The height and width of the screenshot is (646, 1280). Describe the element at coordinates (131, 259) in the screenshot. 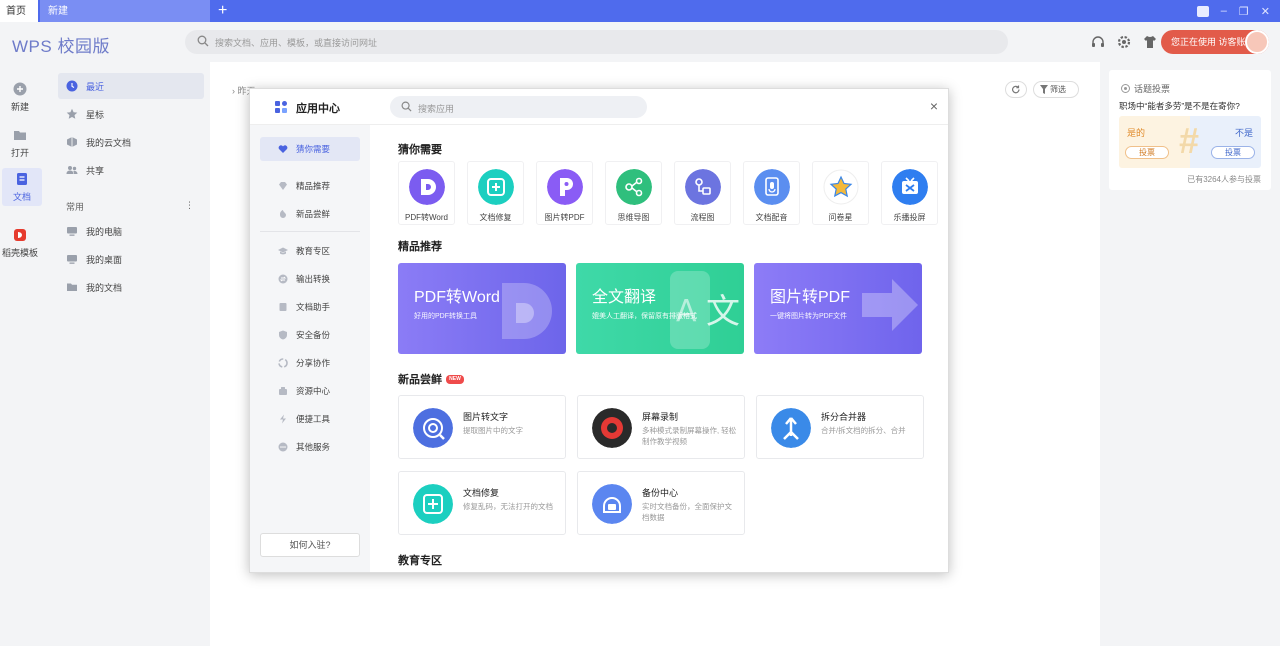

I see `sidebar-item-desktop: 我的桌面` at that location.